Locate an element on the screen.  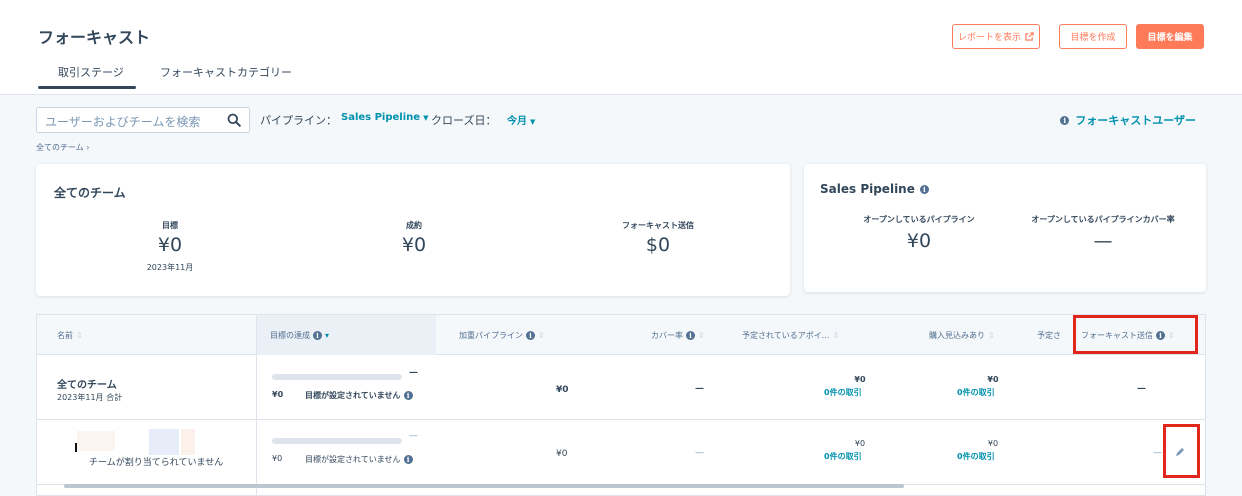
column-header-likely: 購入見込みあり ⇕ is located at coordinates (962, 335).